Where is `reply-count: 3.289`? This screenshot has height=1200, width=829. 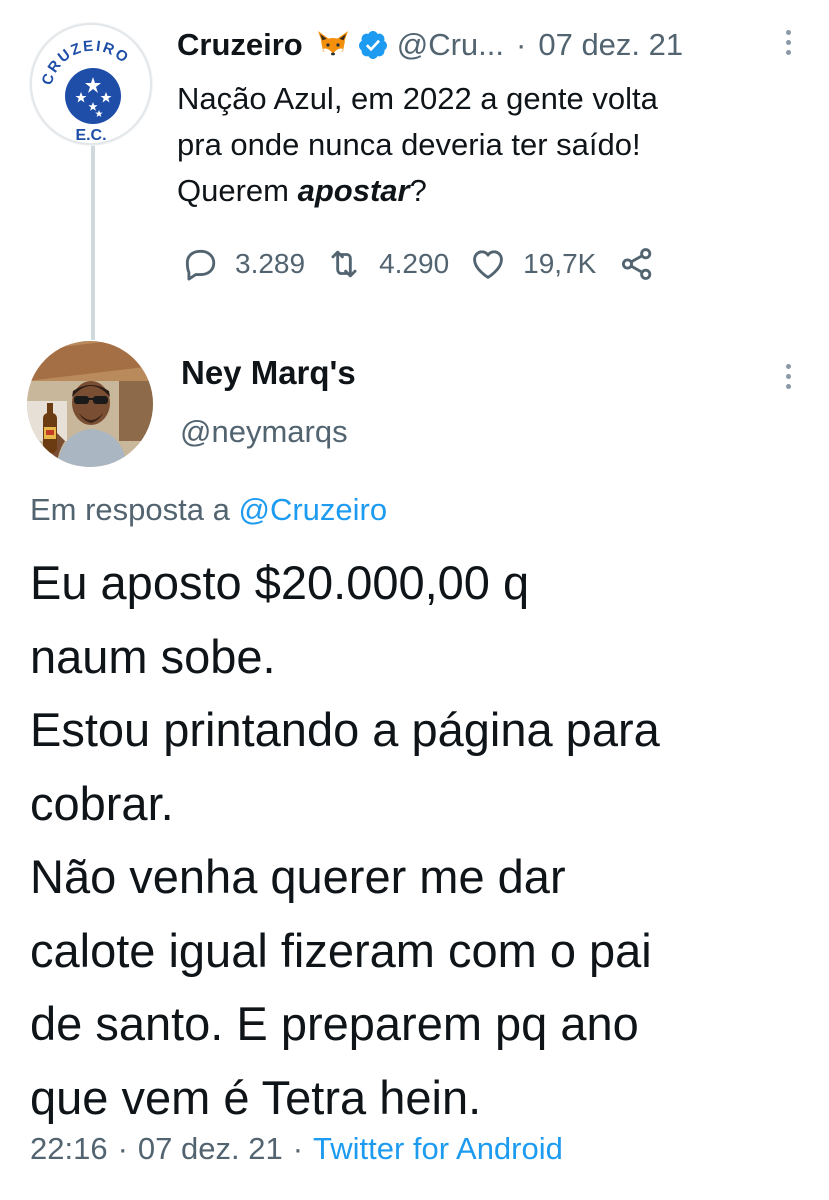 reply-count: 3.289 is located at coordinates (270, 263).